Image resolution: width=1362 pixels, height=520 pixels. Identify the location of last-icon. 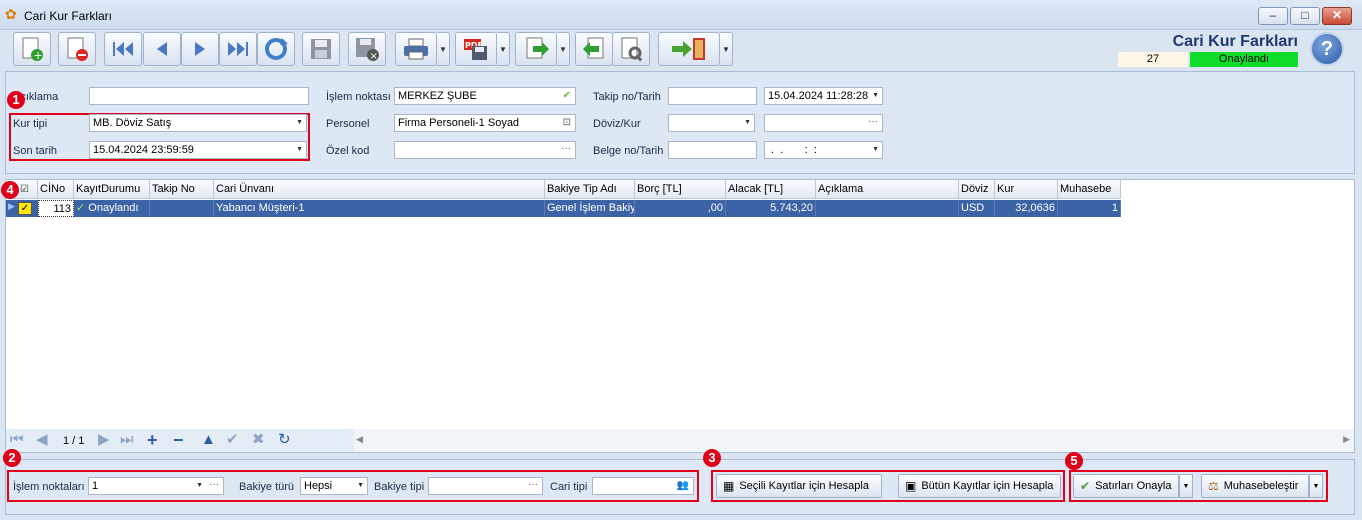
(238, 49).